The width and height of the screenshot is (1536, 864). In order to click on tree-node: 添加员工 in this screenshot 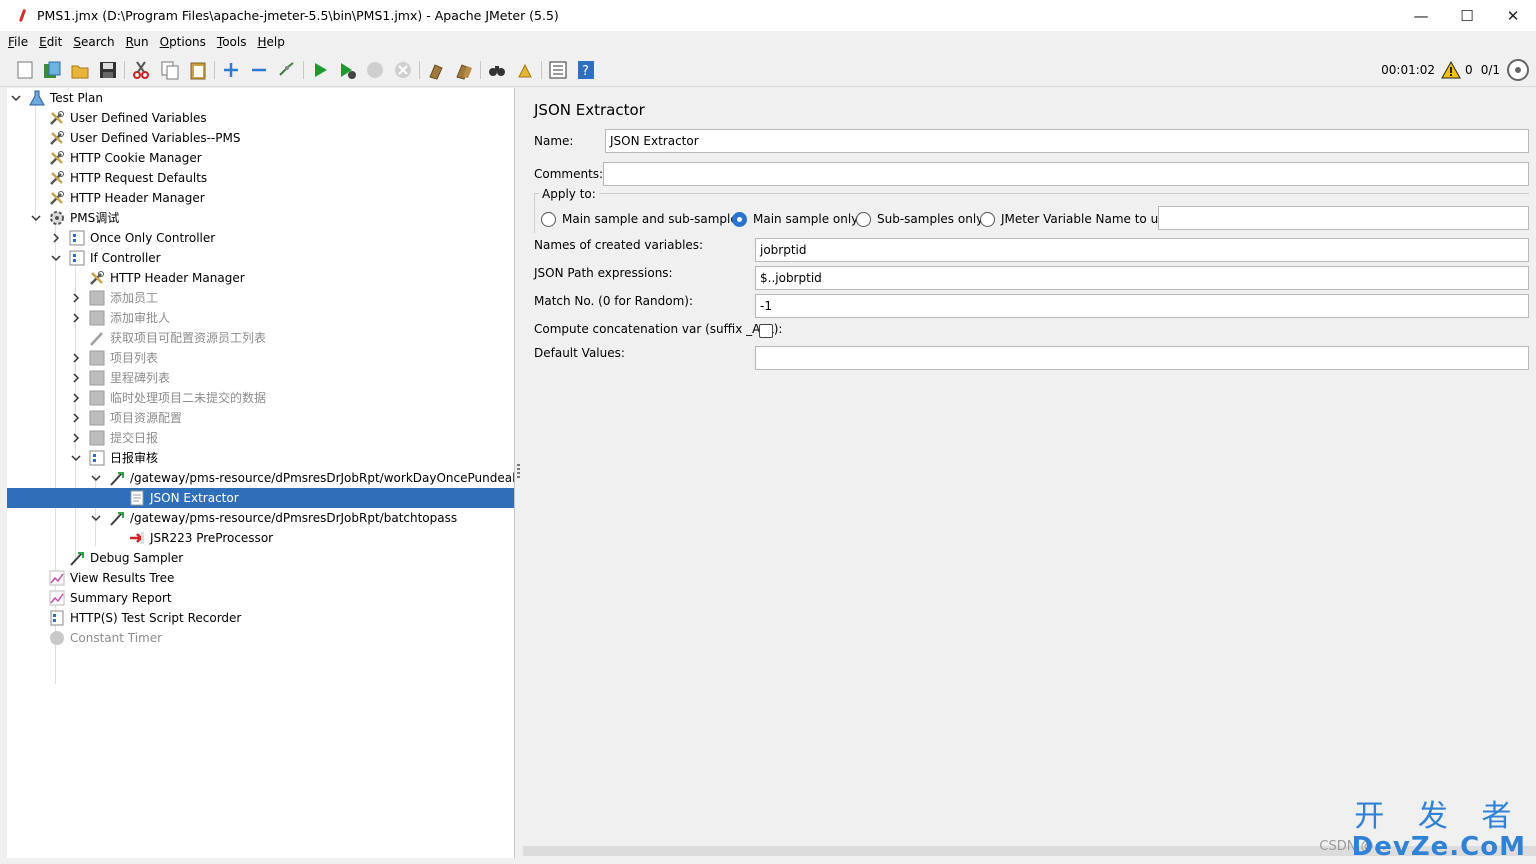, I will do `click(260, 298)`.